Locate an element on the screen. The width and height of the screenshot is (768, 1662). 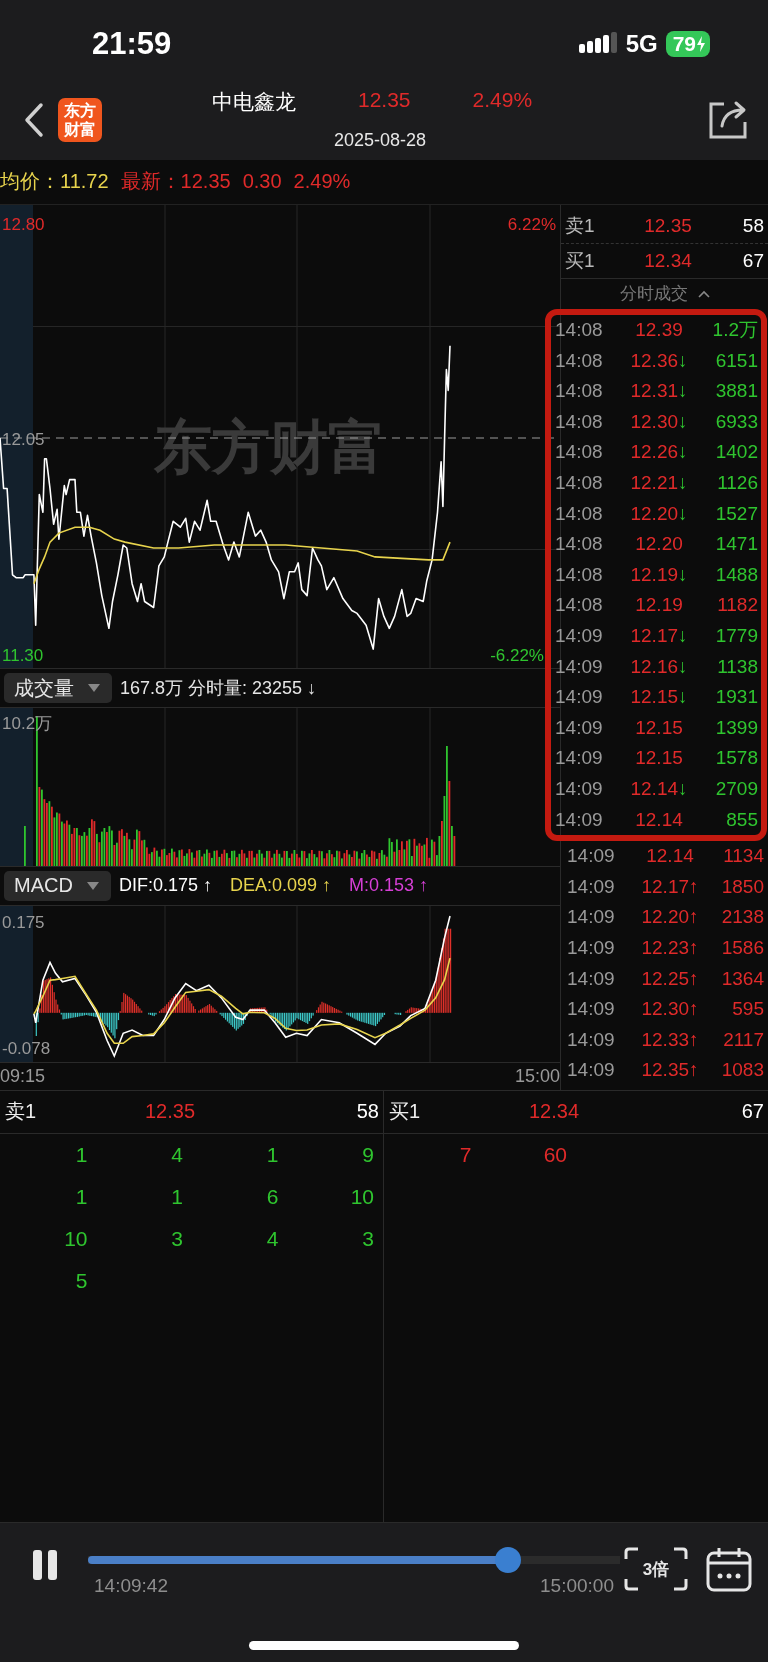
trade-price: 12.36↓ is located at coordinates (659, 360).